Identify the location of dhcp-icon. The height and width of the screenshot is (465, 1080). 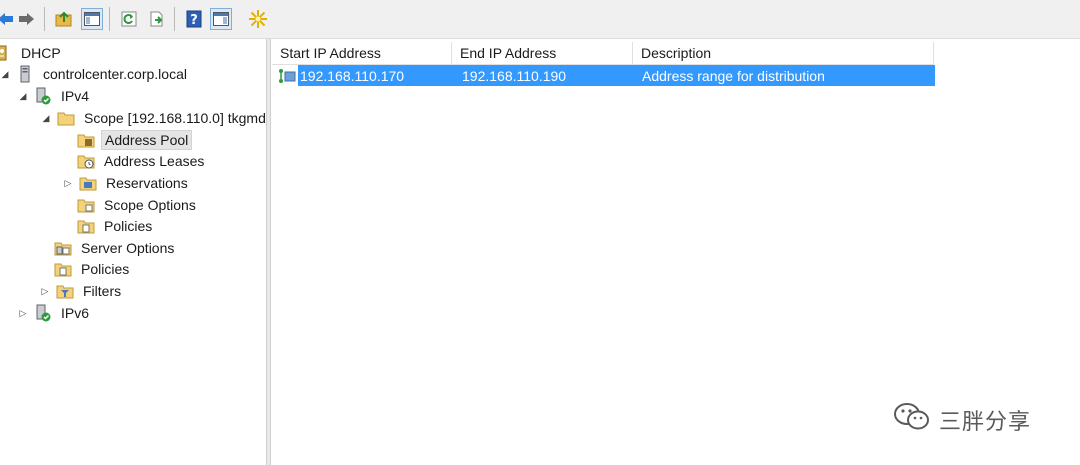
(6, 53).